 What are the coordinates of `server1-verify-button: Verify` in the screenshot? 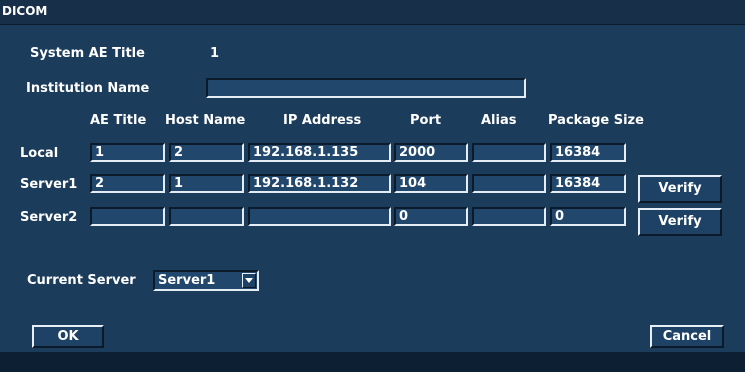 It's located at (680, 189).